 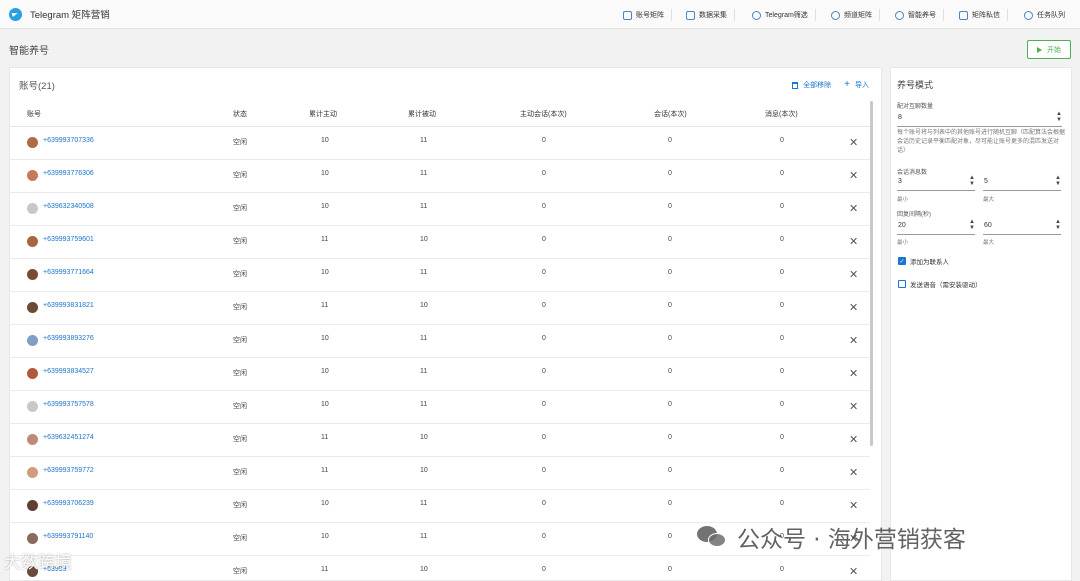 I want to click on passive-total-cell: 10, so click(x=424, y=305).